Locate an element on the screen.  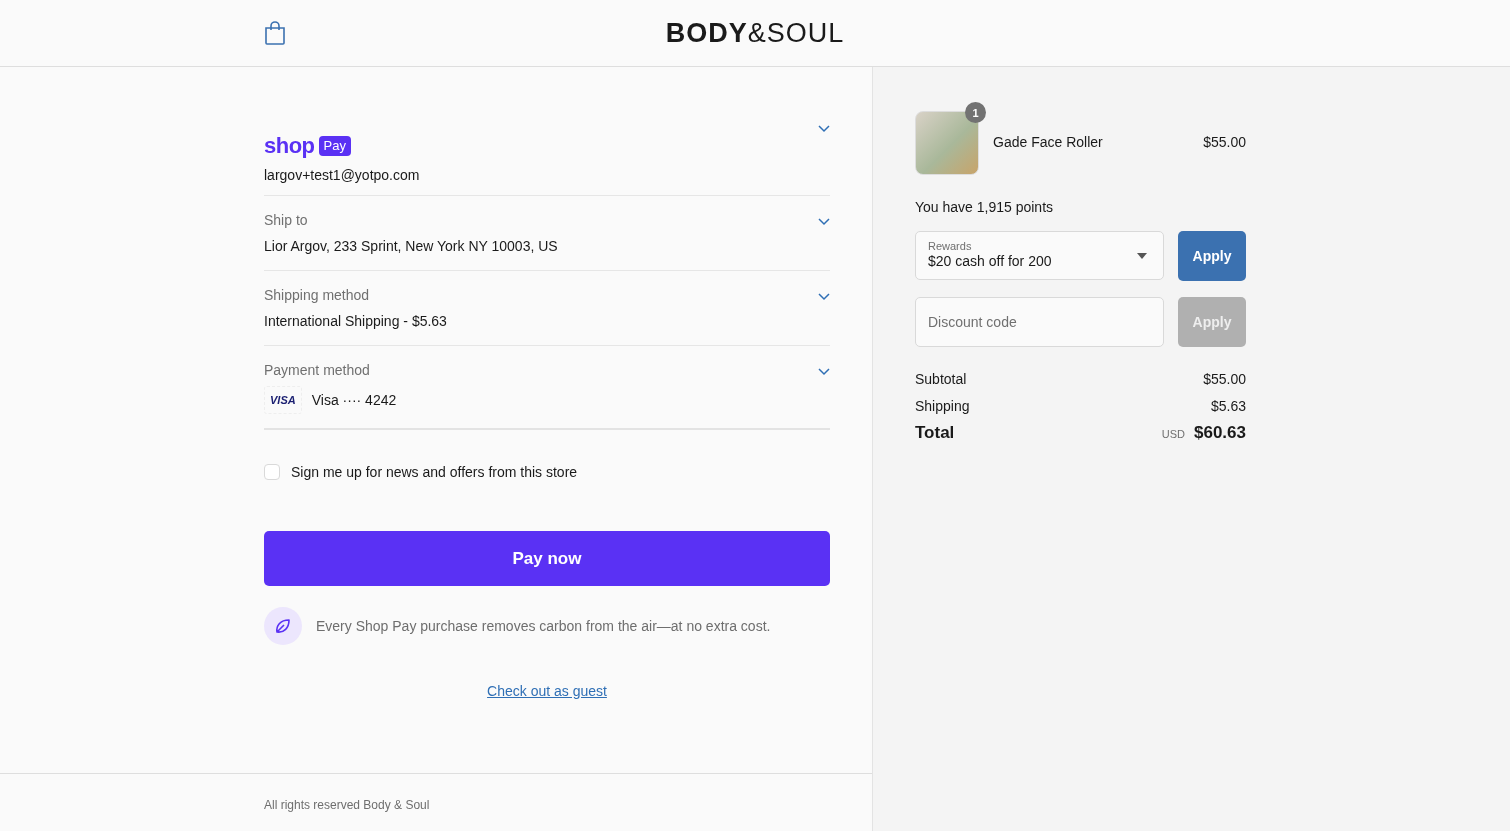
apply-button: Apply is located at coordinates (1212, 256).